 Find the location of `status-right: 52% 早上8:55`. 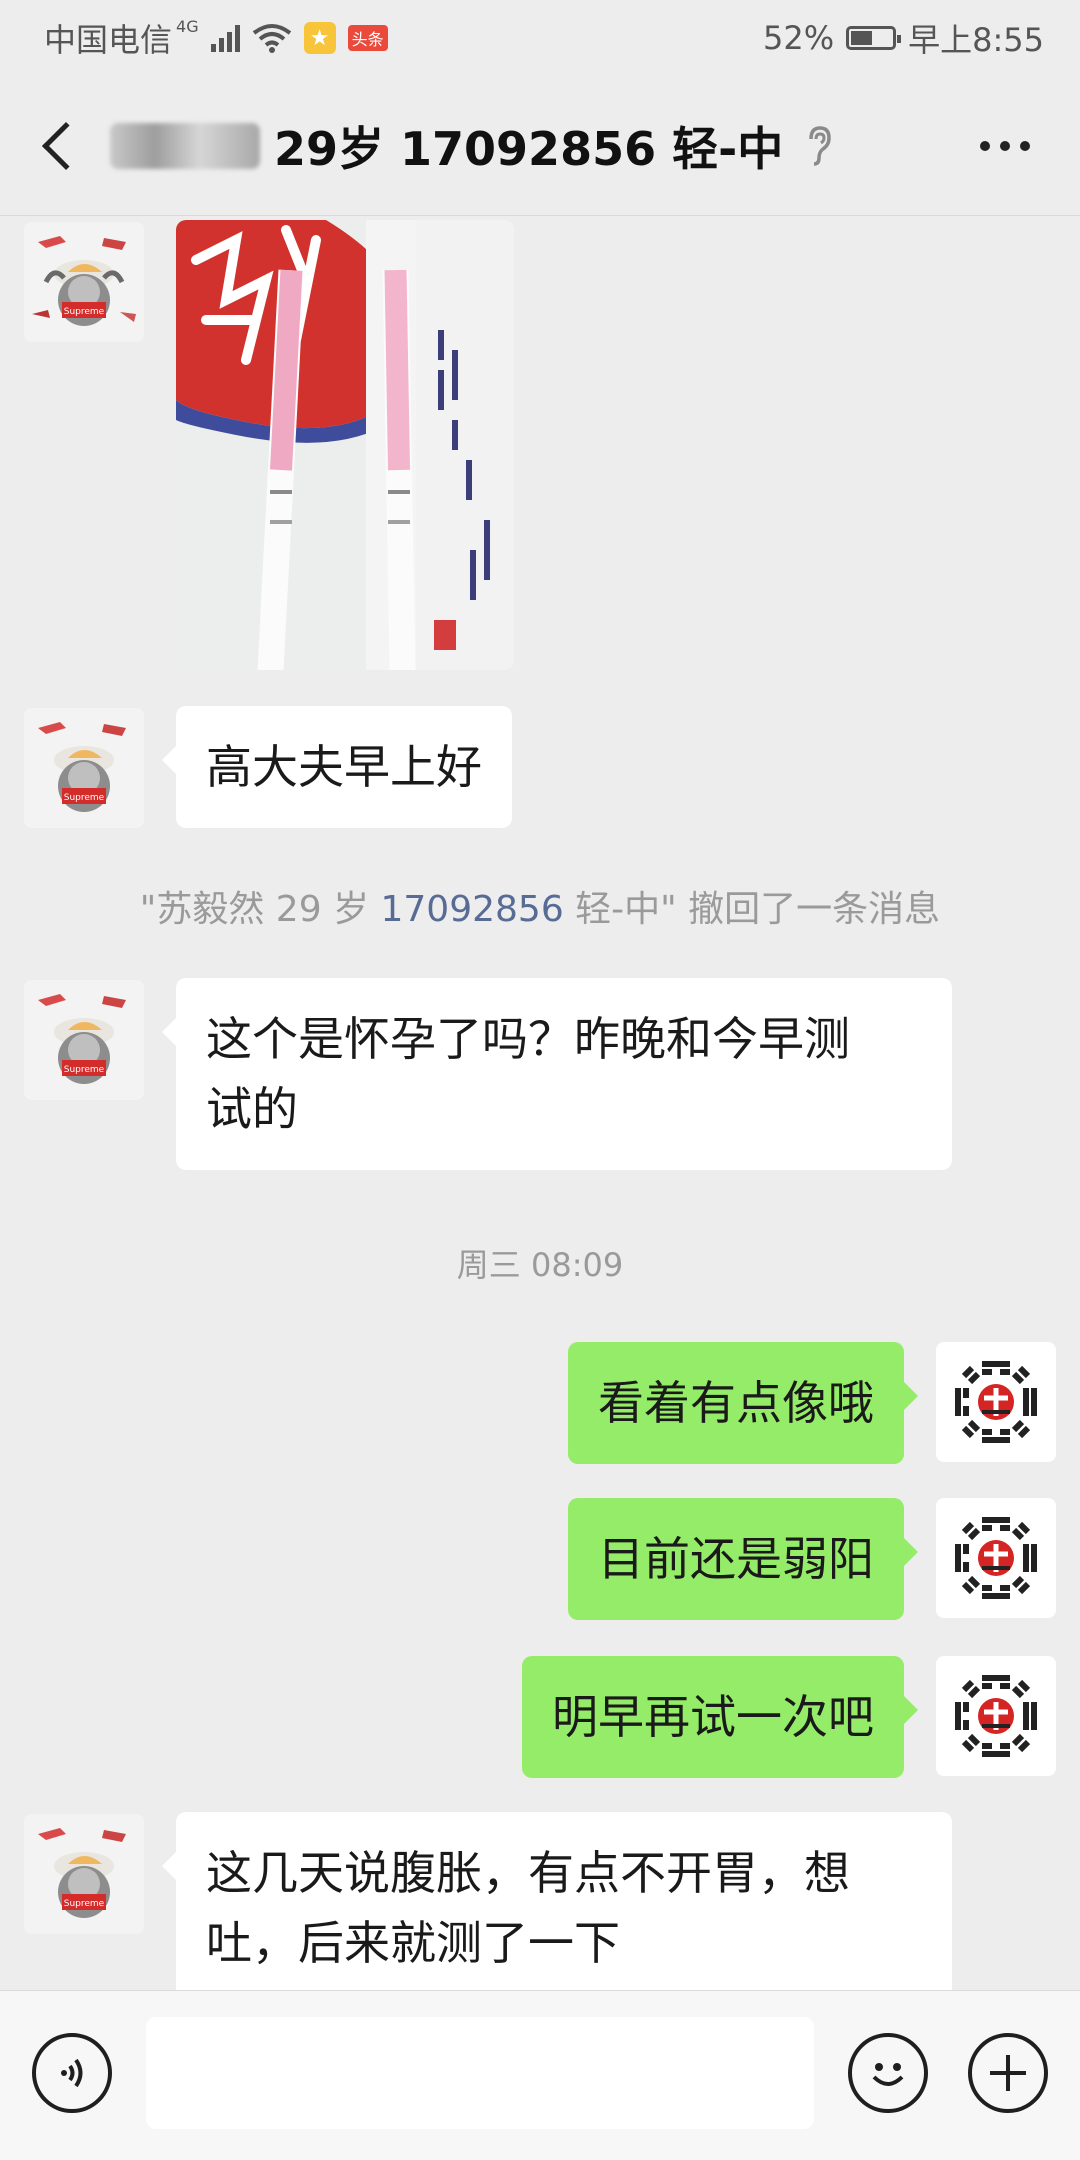

status-right: 52% 早上8:55 is located at coordinates (903, 38).